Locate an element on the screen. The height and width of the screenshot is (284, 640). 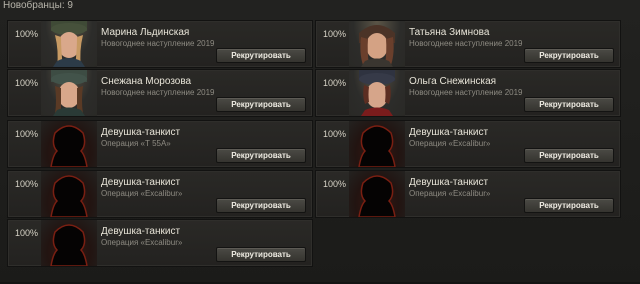
crew-name: Снежана Морозова is located at coordinates (146, 81).